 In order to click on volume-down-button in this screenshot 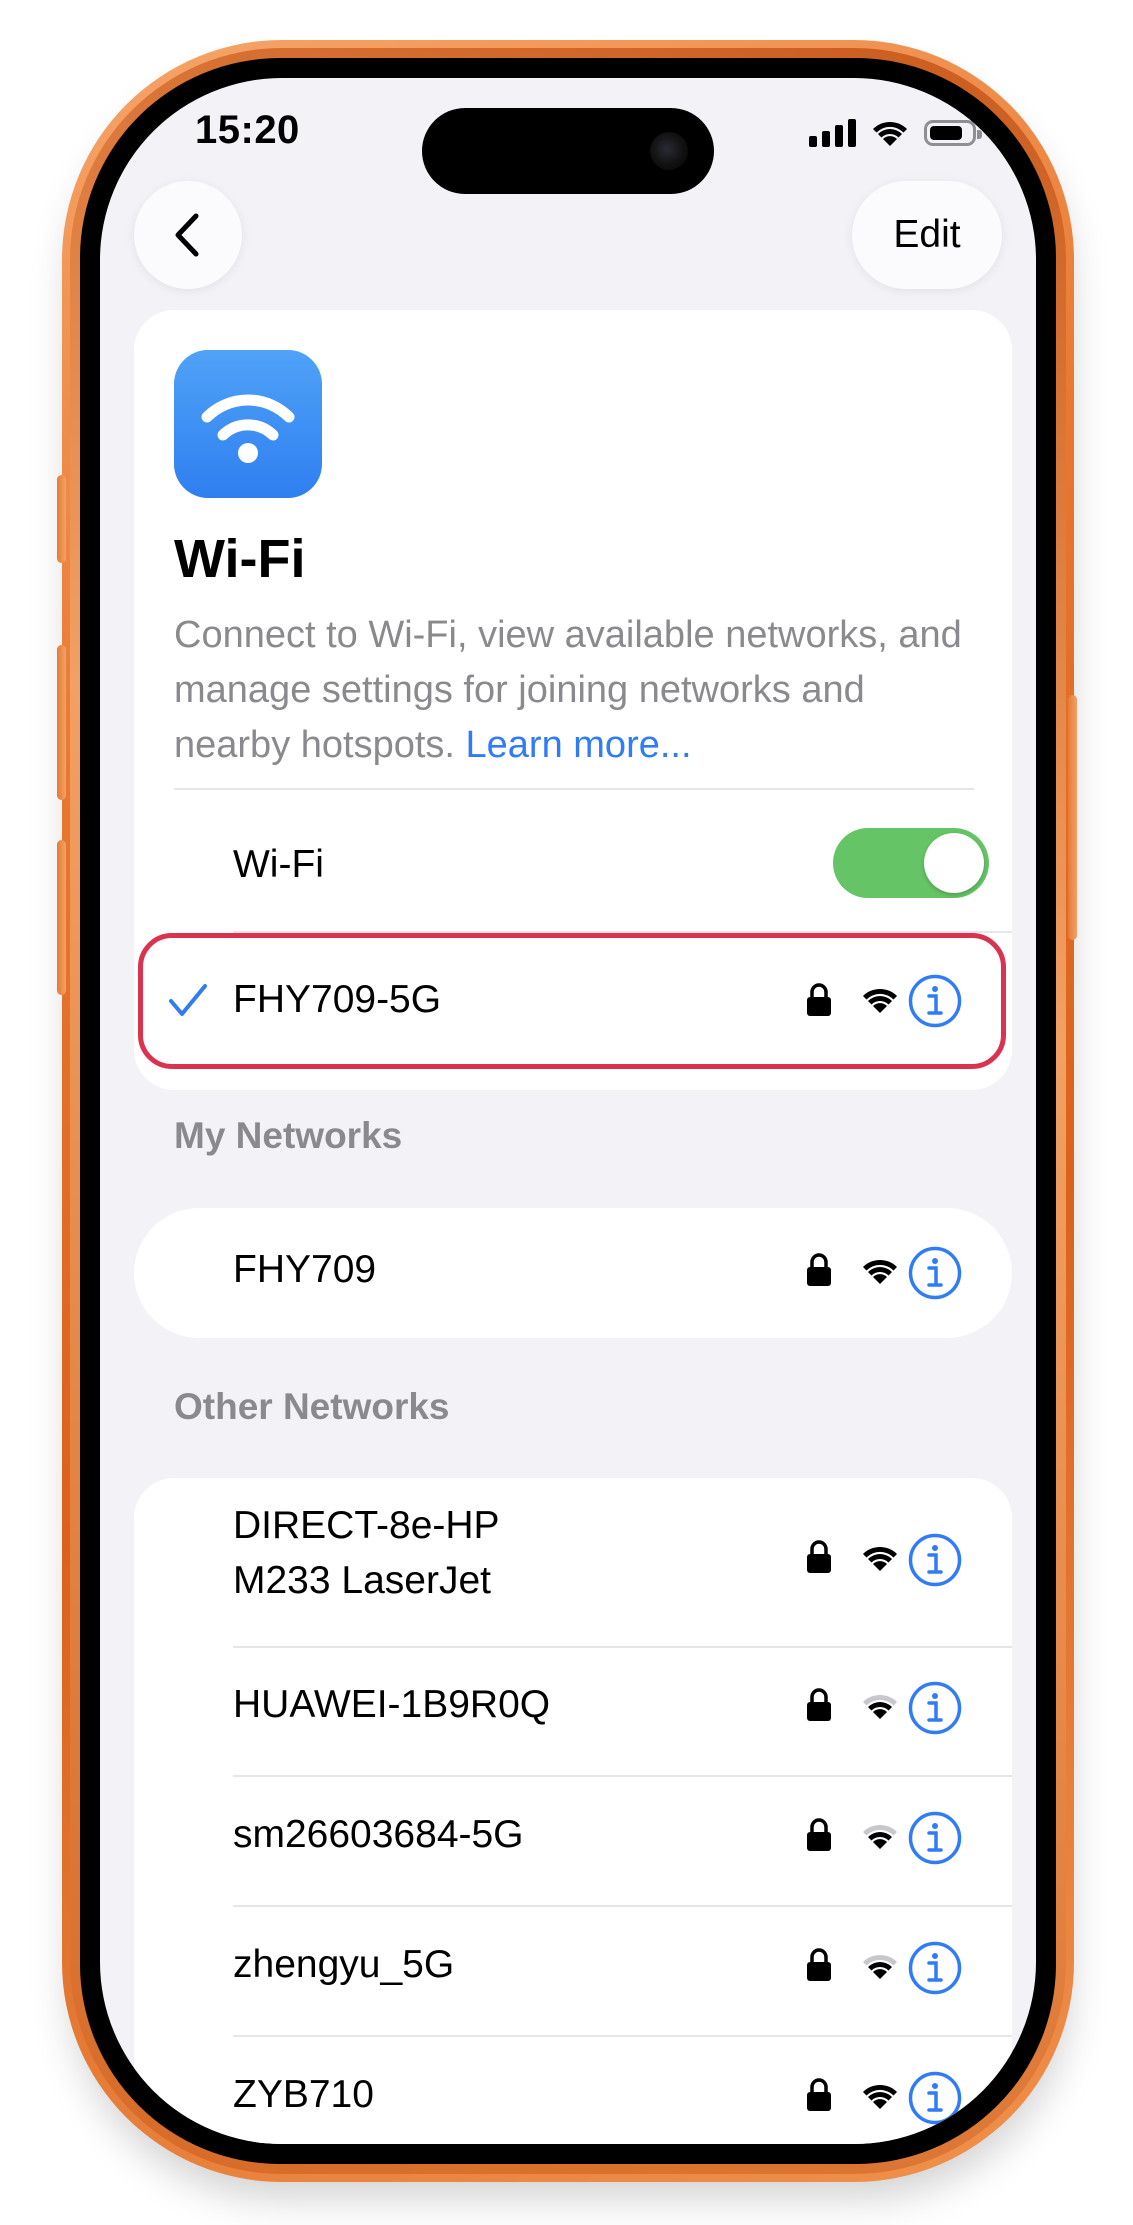, I will do `click(61, 917)`.